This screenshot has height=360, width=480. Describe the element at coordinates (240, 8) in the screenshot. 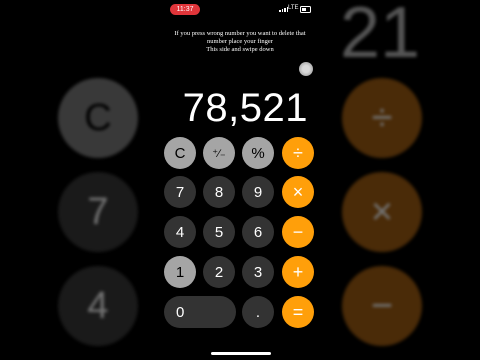

I see `status-bar: 11:37 LTE` at that location.